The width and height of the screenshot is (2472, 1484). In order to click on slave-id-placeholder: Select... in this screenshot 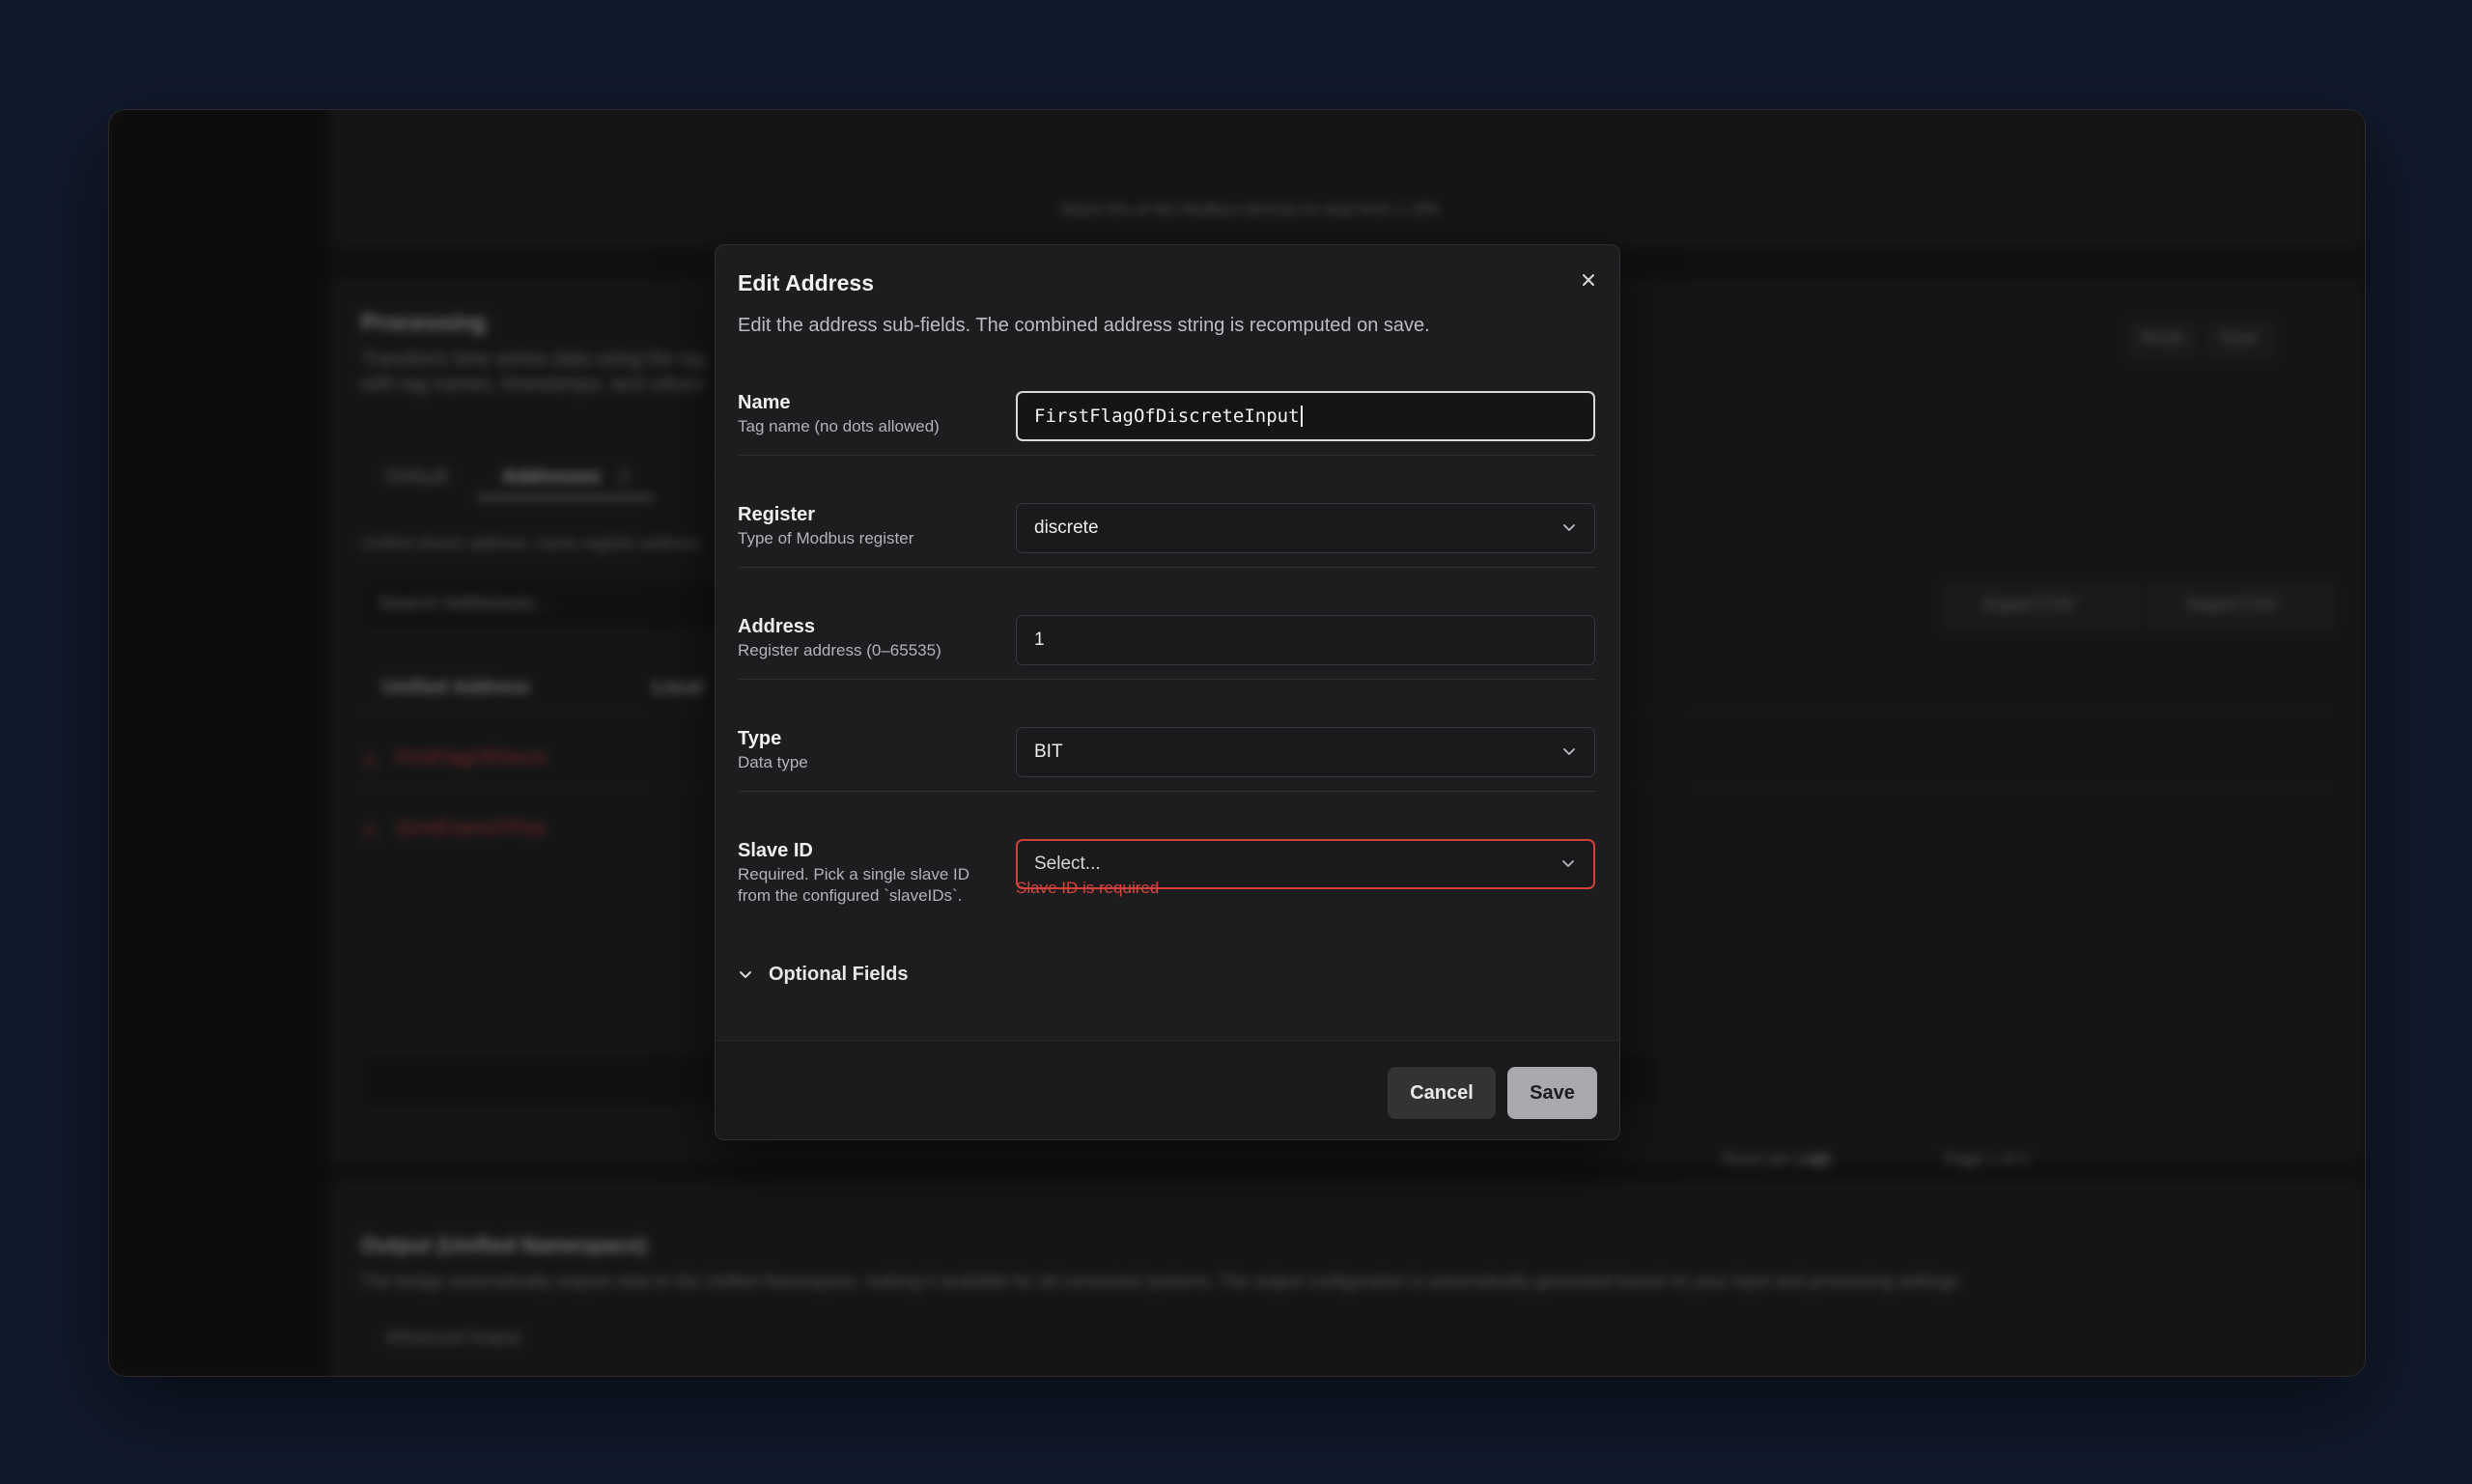, I will do `click(1067, 864)`.